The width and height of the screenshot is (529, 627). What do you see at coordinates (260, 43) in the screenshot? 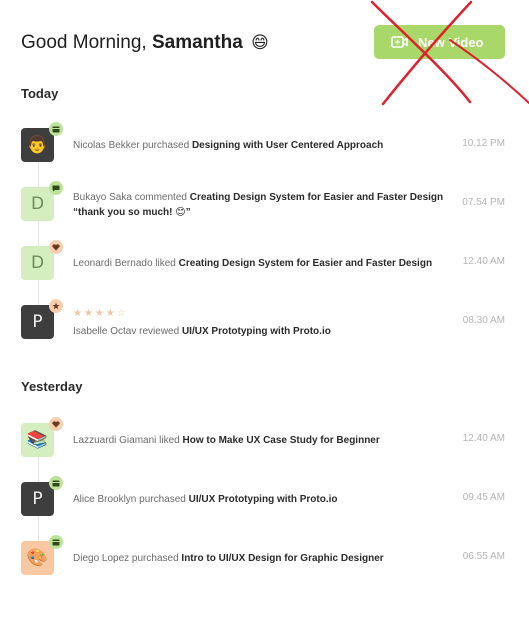
I see `grinning-face-icon: 😄` at bounding box center [260, 43].